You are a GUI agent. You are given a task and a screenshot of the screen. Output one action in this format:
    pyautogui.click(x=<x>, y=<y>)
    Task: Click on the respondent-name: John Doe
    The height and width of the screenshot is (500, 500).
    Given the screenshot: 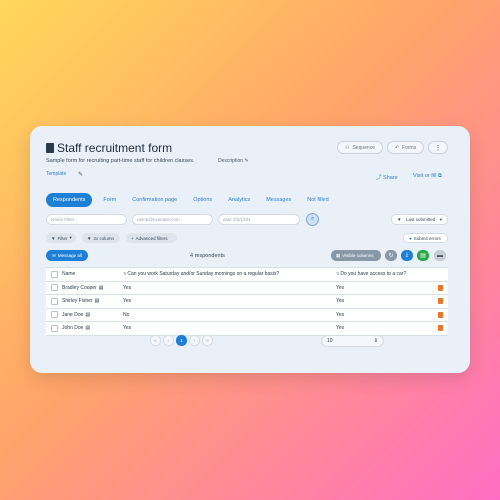 What is the action you would take?
    pyautogui.click(x=72, y=328)
    